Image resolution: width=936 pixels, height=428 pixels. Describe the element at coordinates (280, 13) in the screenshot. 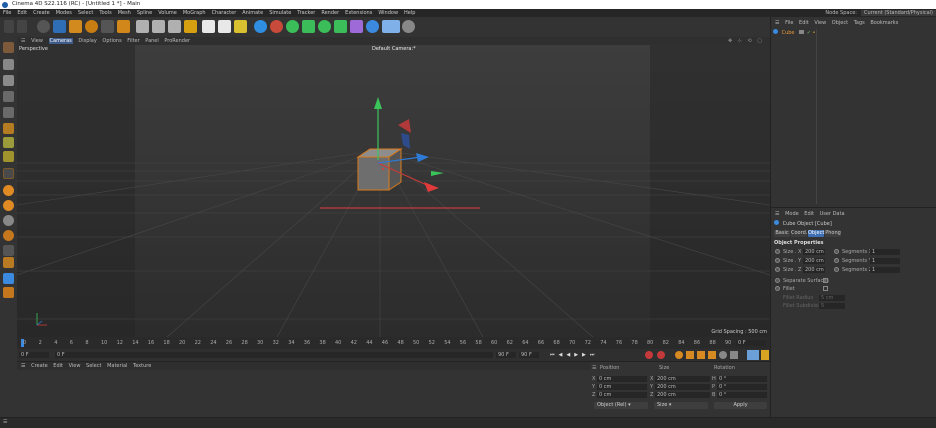

I see `menu-simulate: Simulate` at that location.